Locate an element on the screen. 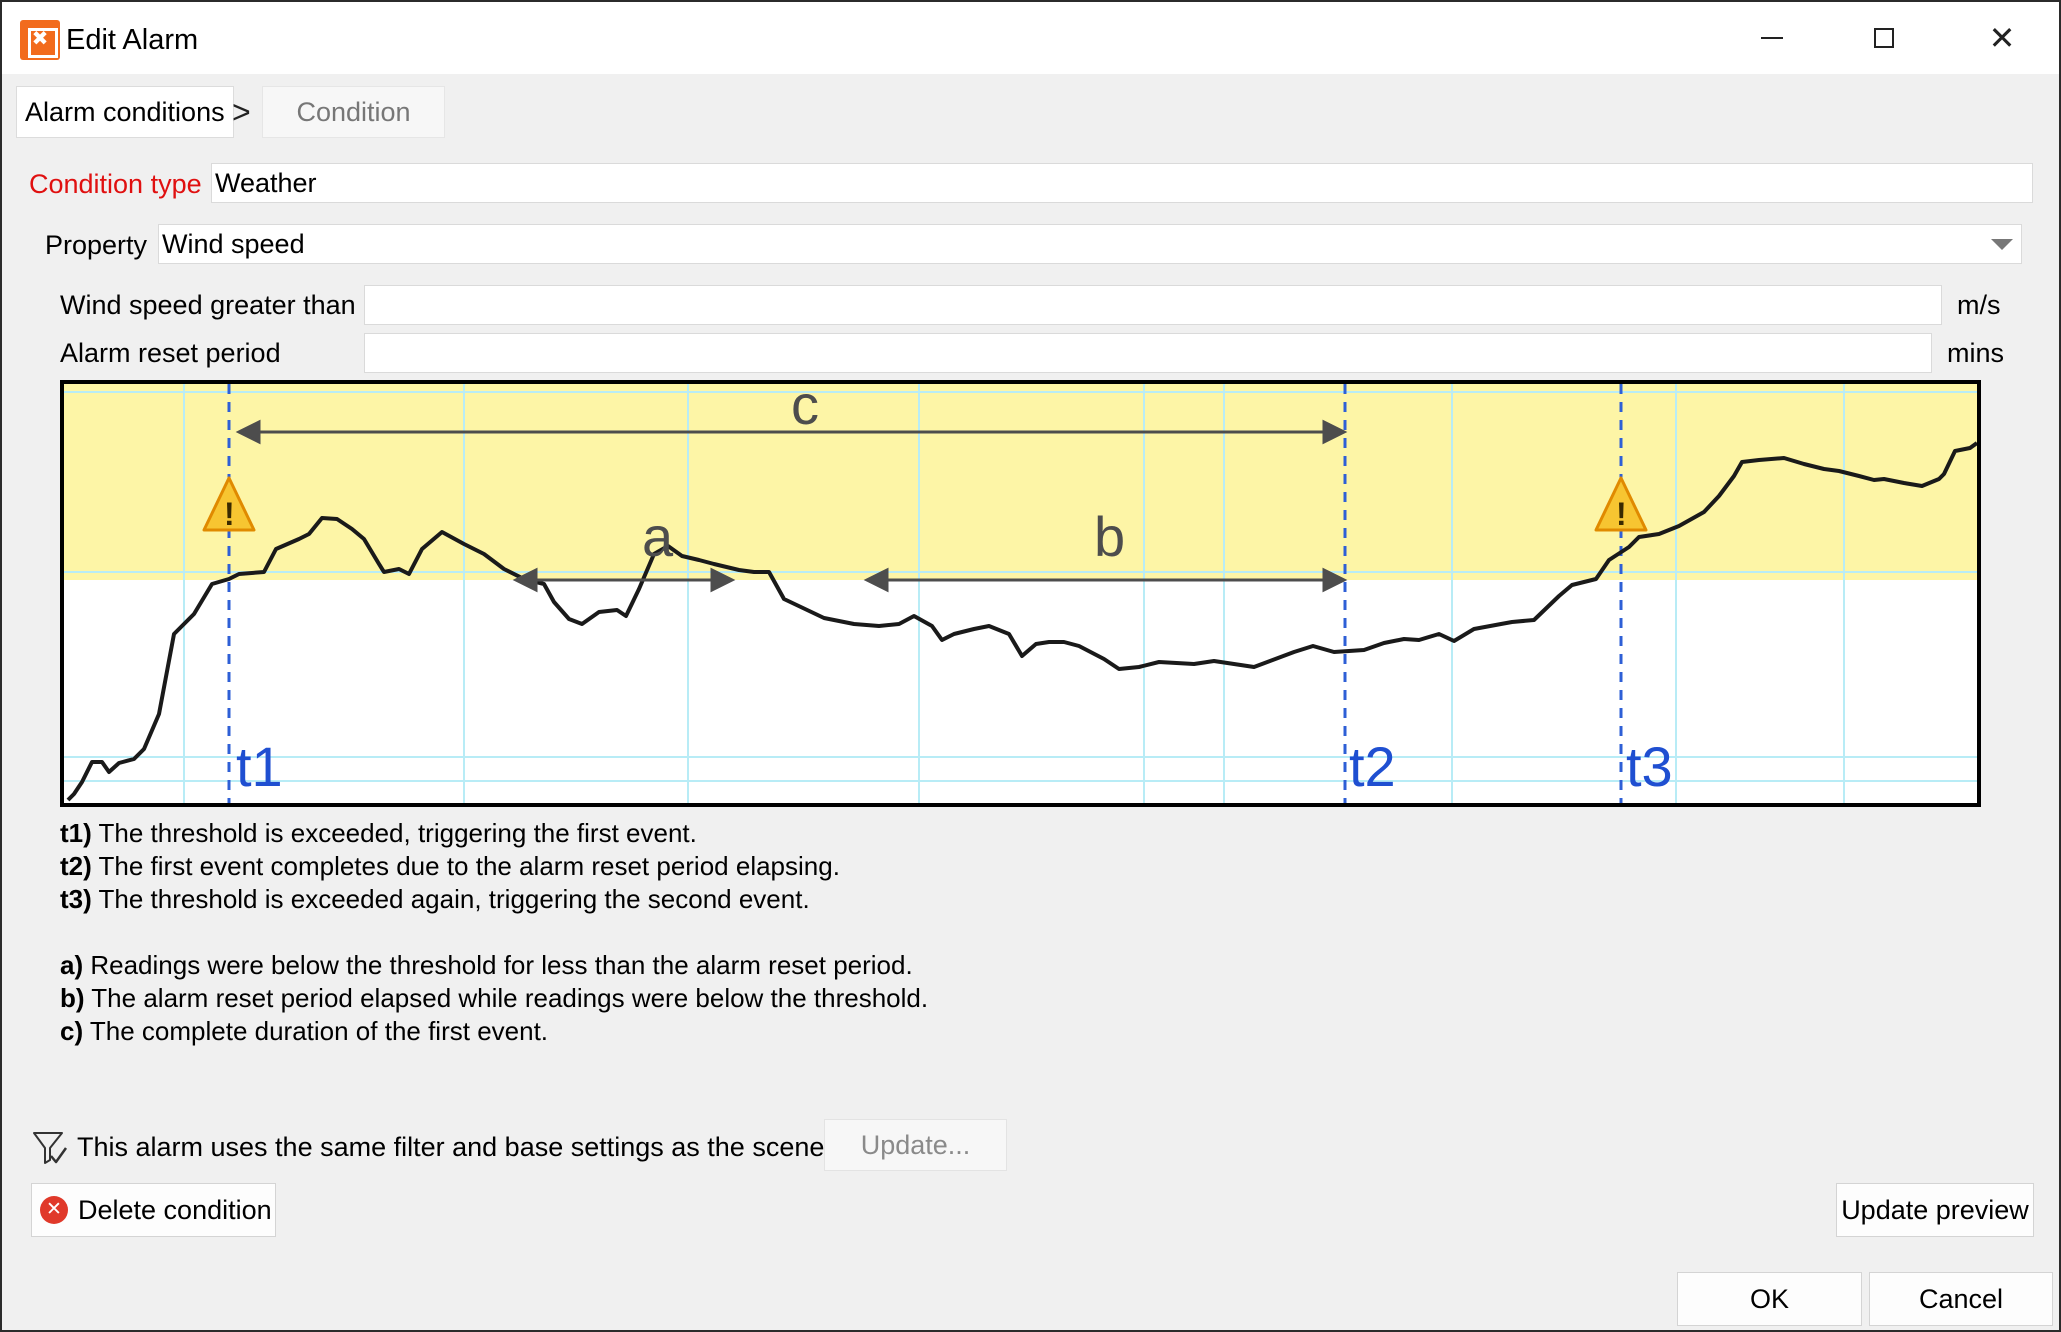 This screenshot has height=1332, width=2061. legend-key: t3) is located at coordinates (76, 899).